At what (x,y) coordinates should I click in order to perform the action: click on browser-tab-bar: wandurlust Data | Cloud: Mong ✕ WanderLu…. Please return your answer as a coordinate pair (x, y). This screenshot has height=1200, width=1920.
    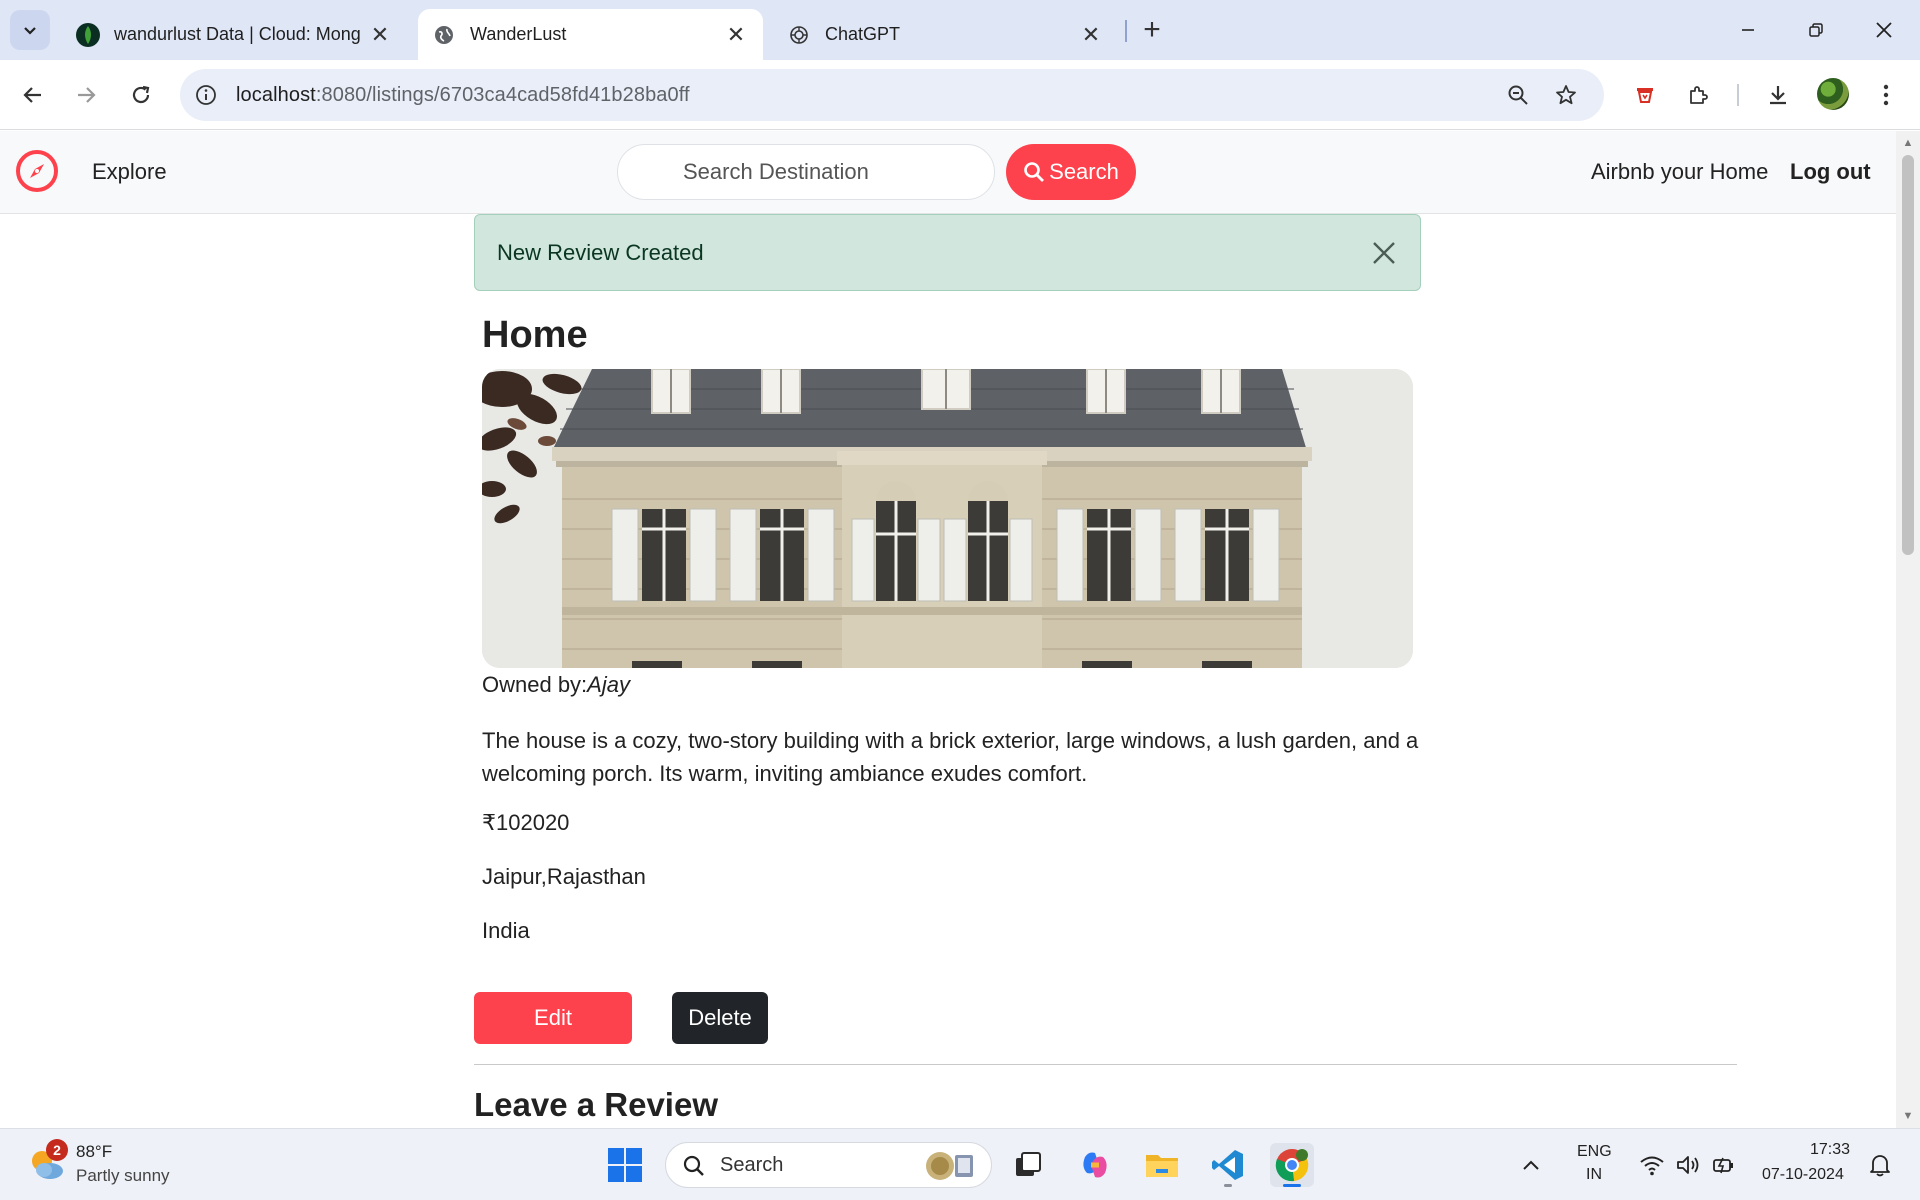
    Looking at the image, I should click on (960, 30).